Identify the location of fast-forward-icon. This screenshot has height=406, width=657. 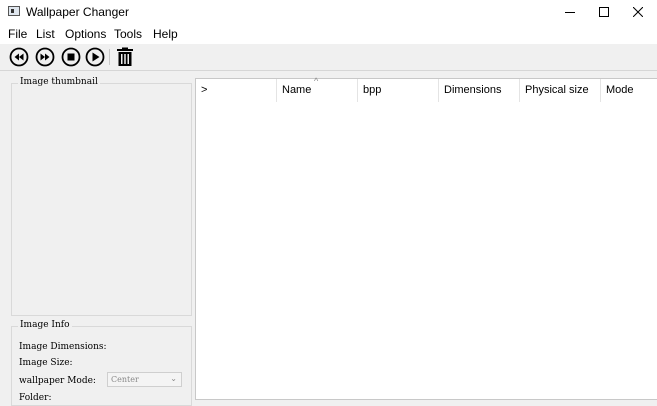
(45, 57).